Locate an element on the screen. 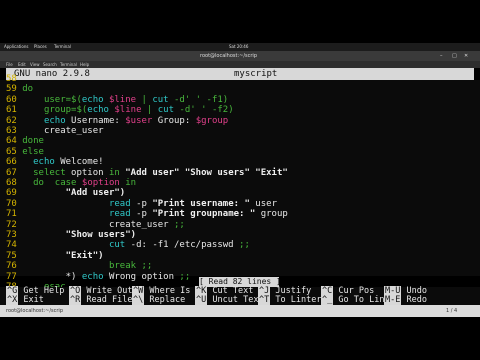 This screenshot has height=360, width=480. line-number: 70 is located at coordinates (11, 203).